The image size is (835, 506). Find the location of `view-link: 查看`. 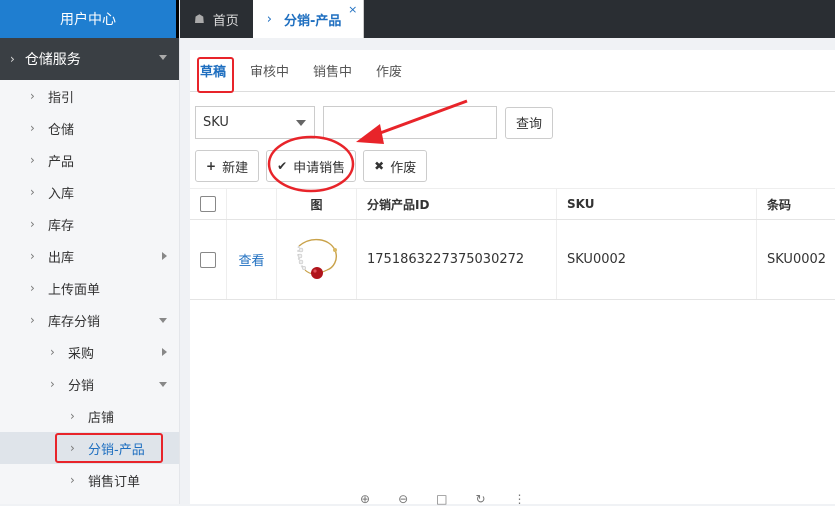

view-link: 查看 is located at coordinates (251, 259).